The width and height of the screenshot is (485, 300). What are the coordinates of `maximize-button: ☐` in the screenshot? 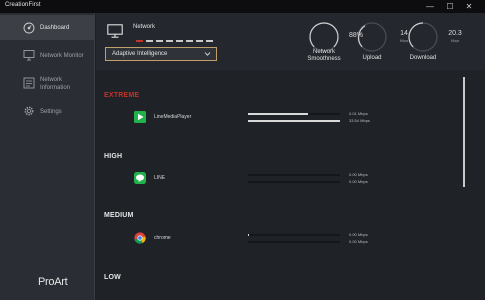 It's located at (450, 6).